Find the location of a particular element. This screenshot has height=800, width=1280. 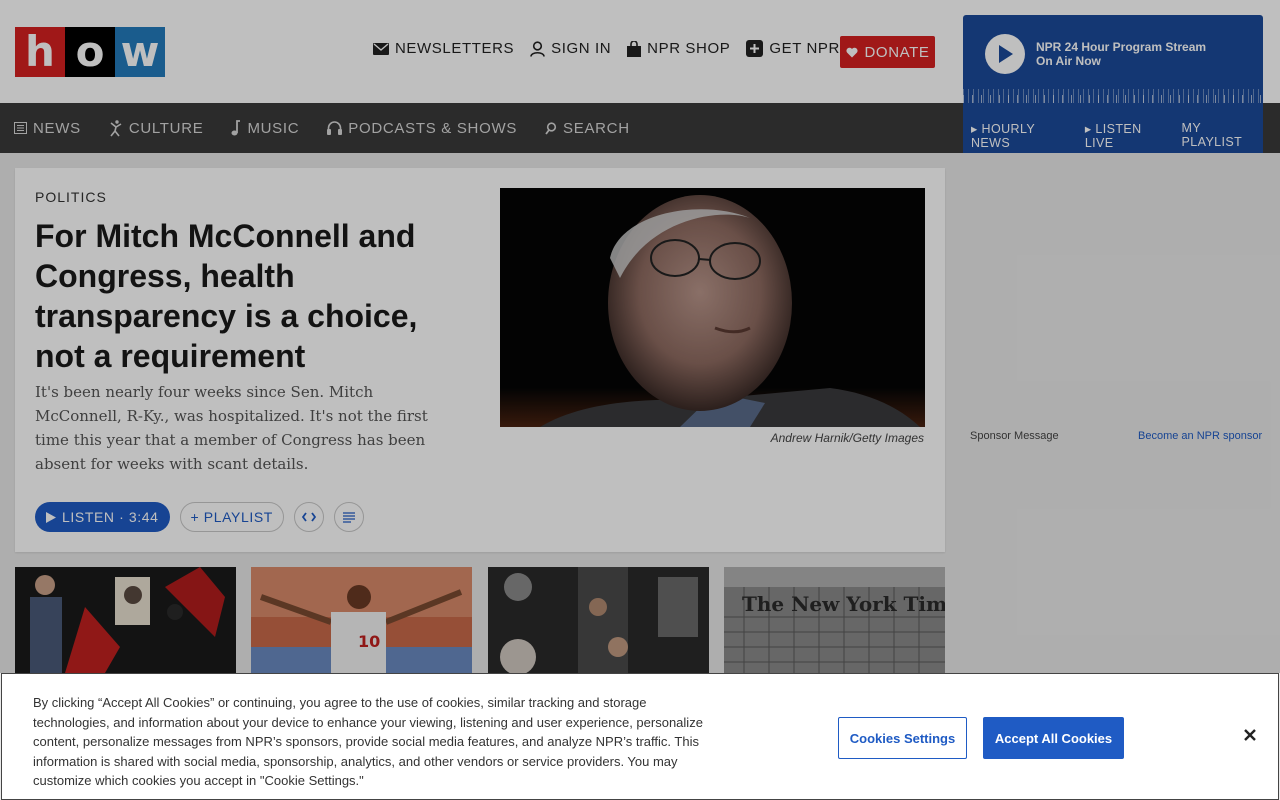

protest-photo is located at coordinates (125, 620).